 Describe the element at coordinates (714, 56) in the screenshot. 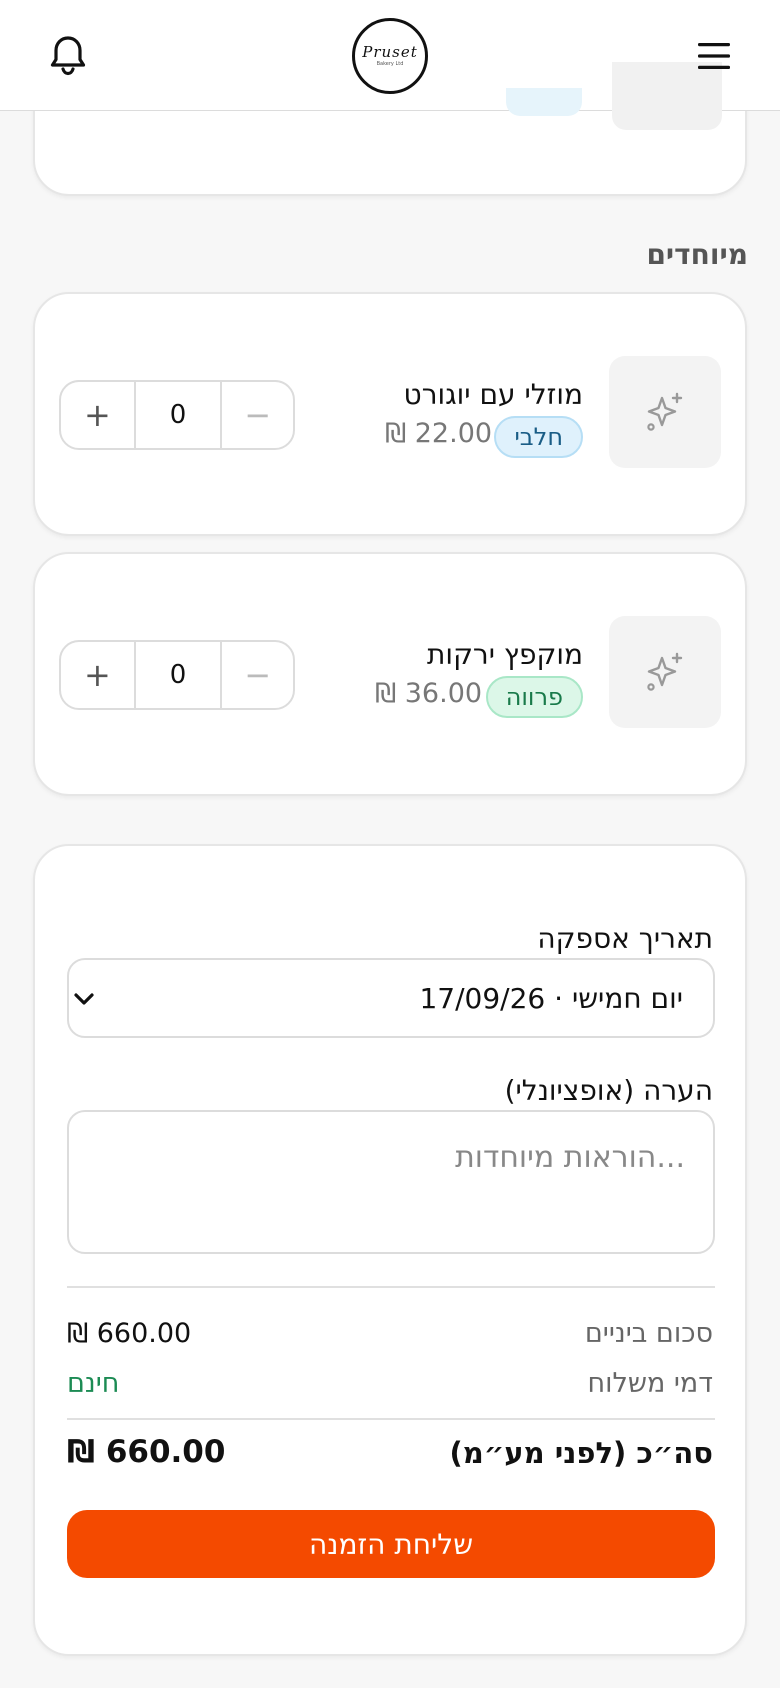

I see `hamburger-menu-icon` at that location.